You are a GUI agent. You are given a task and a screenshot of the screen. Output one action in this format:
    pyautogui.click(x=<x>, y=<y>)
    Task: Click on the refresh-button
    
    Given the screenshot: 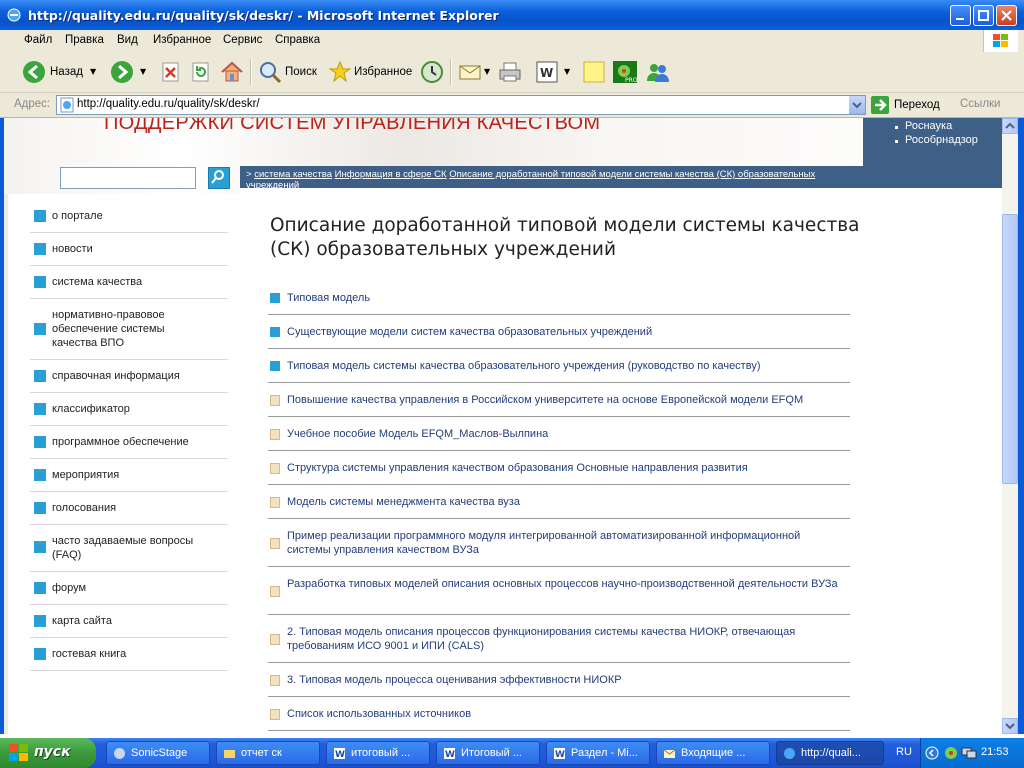 What is the action you would take?
    pyautogui.click(x=201, y=72)
    